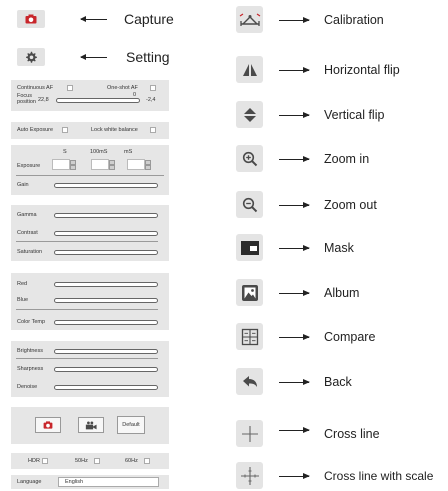 The image size is (448, 491). I want to click on zoom-in-icon, so click(249, 158).